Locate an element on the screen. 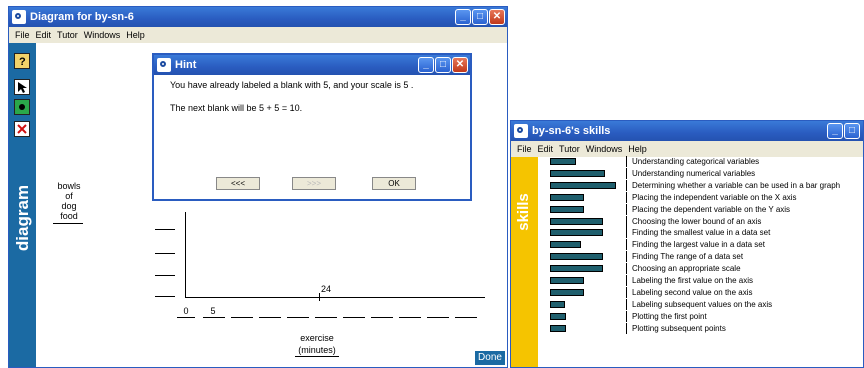 The image size is (864, 368). plotted-point-tick is located at coordinates (319, 297).